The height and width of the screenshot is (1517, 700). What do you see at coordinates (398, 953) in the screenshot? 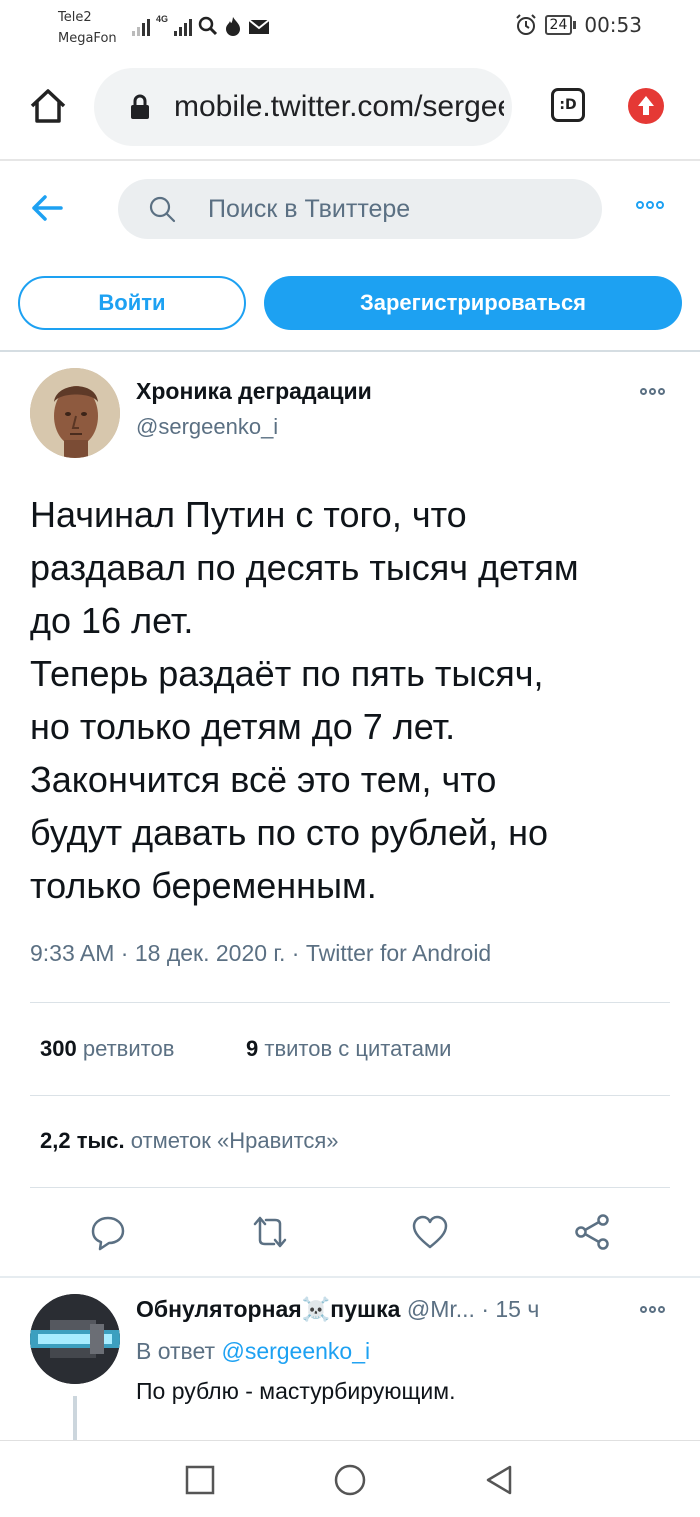
I see `tweet-source: Twitter for Android` at bounding box center [398, 953].